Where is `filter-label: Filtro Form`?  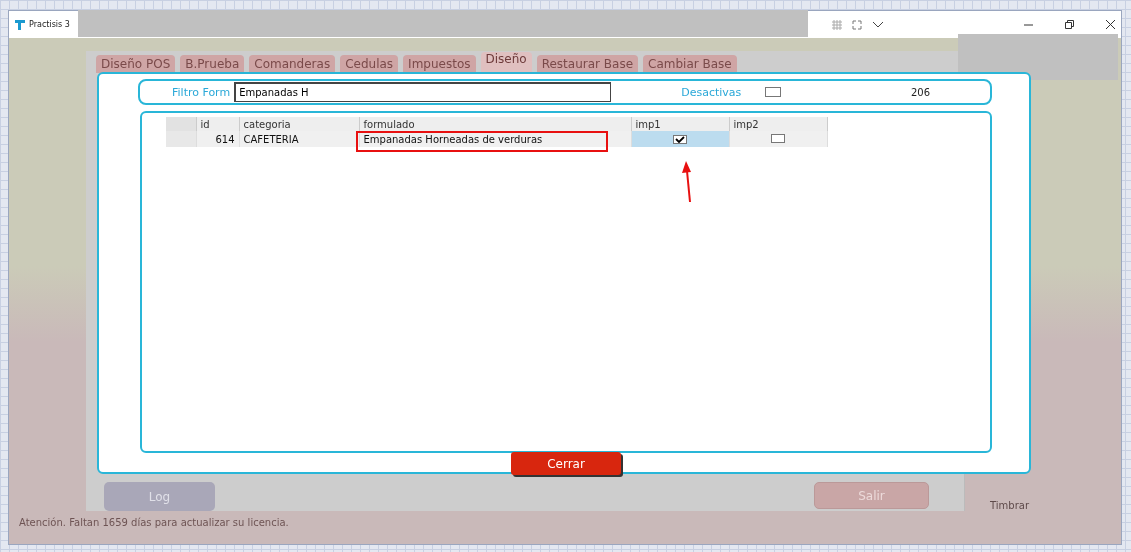 filter-label: Filtro Form is located at coordinates (201, 92).